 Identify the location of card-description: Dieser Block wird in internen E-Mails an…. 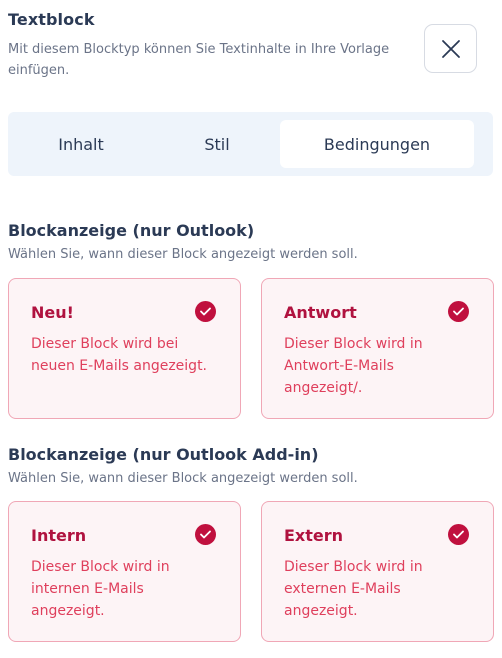
(100, 589).